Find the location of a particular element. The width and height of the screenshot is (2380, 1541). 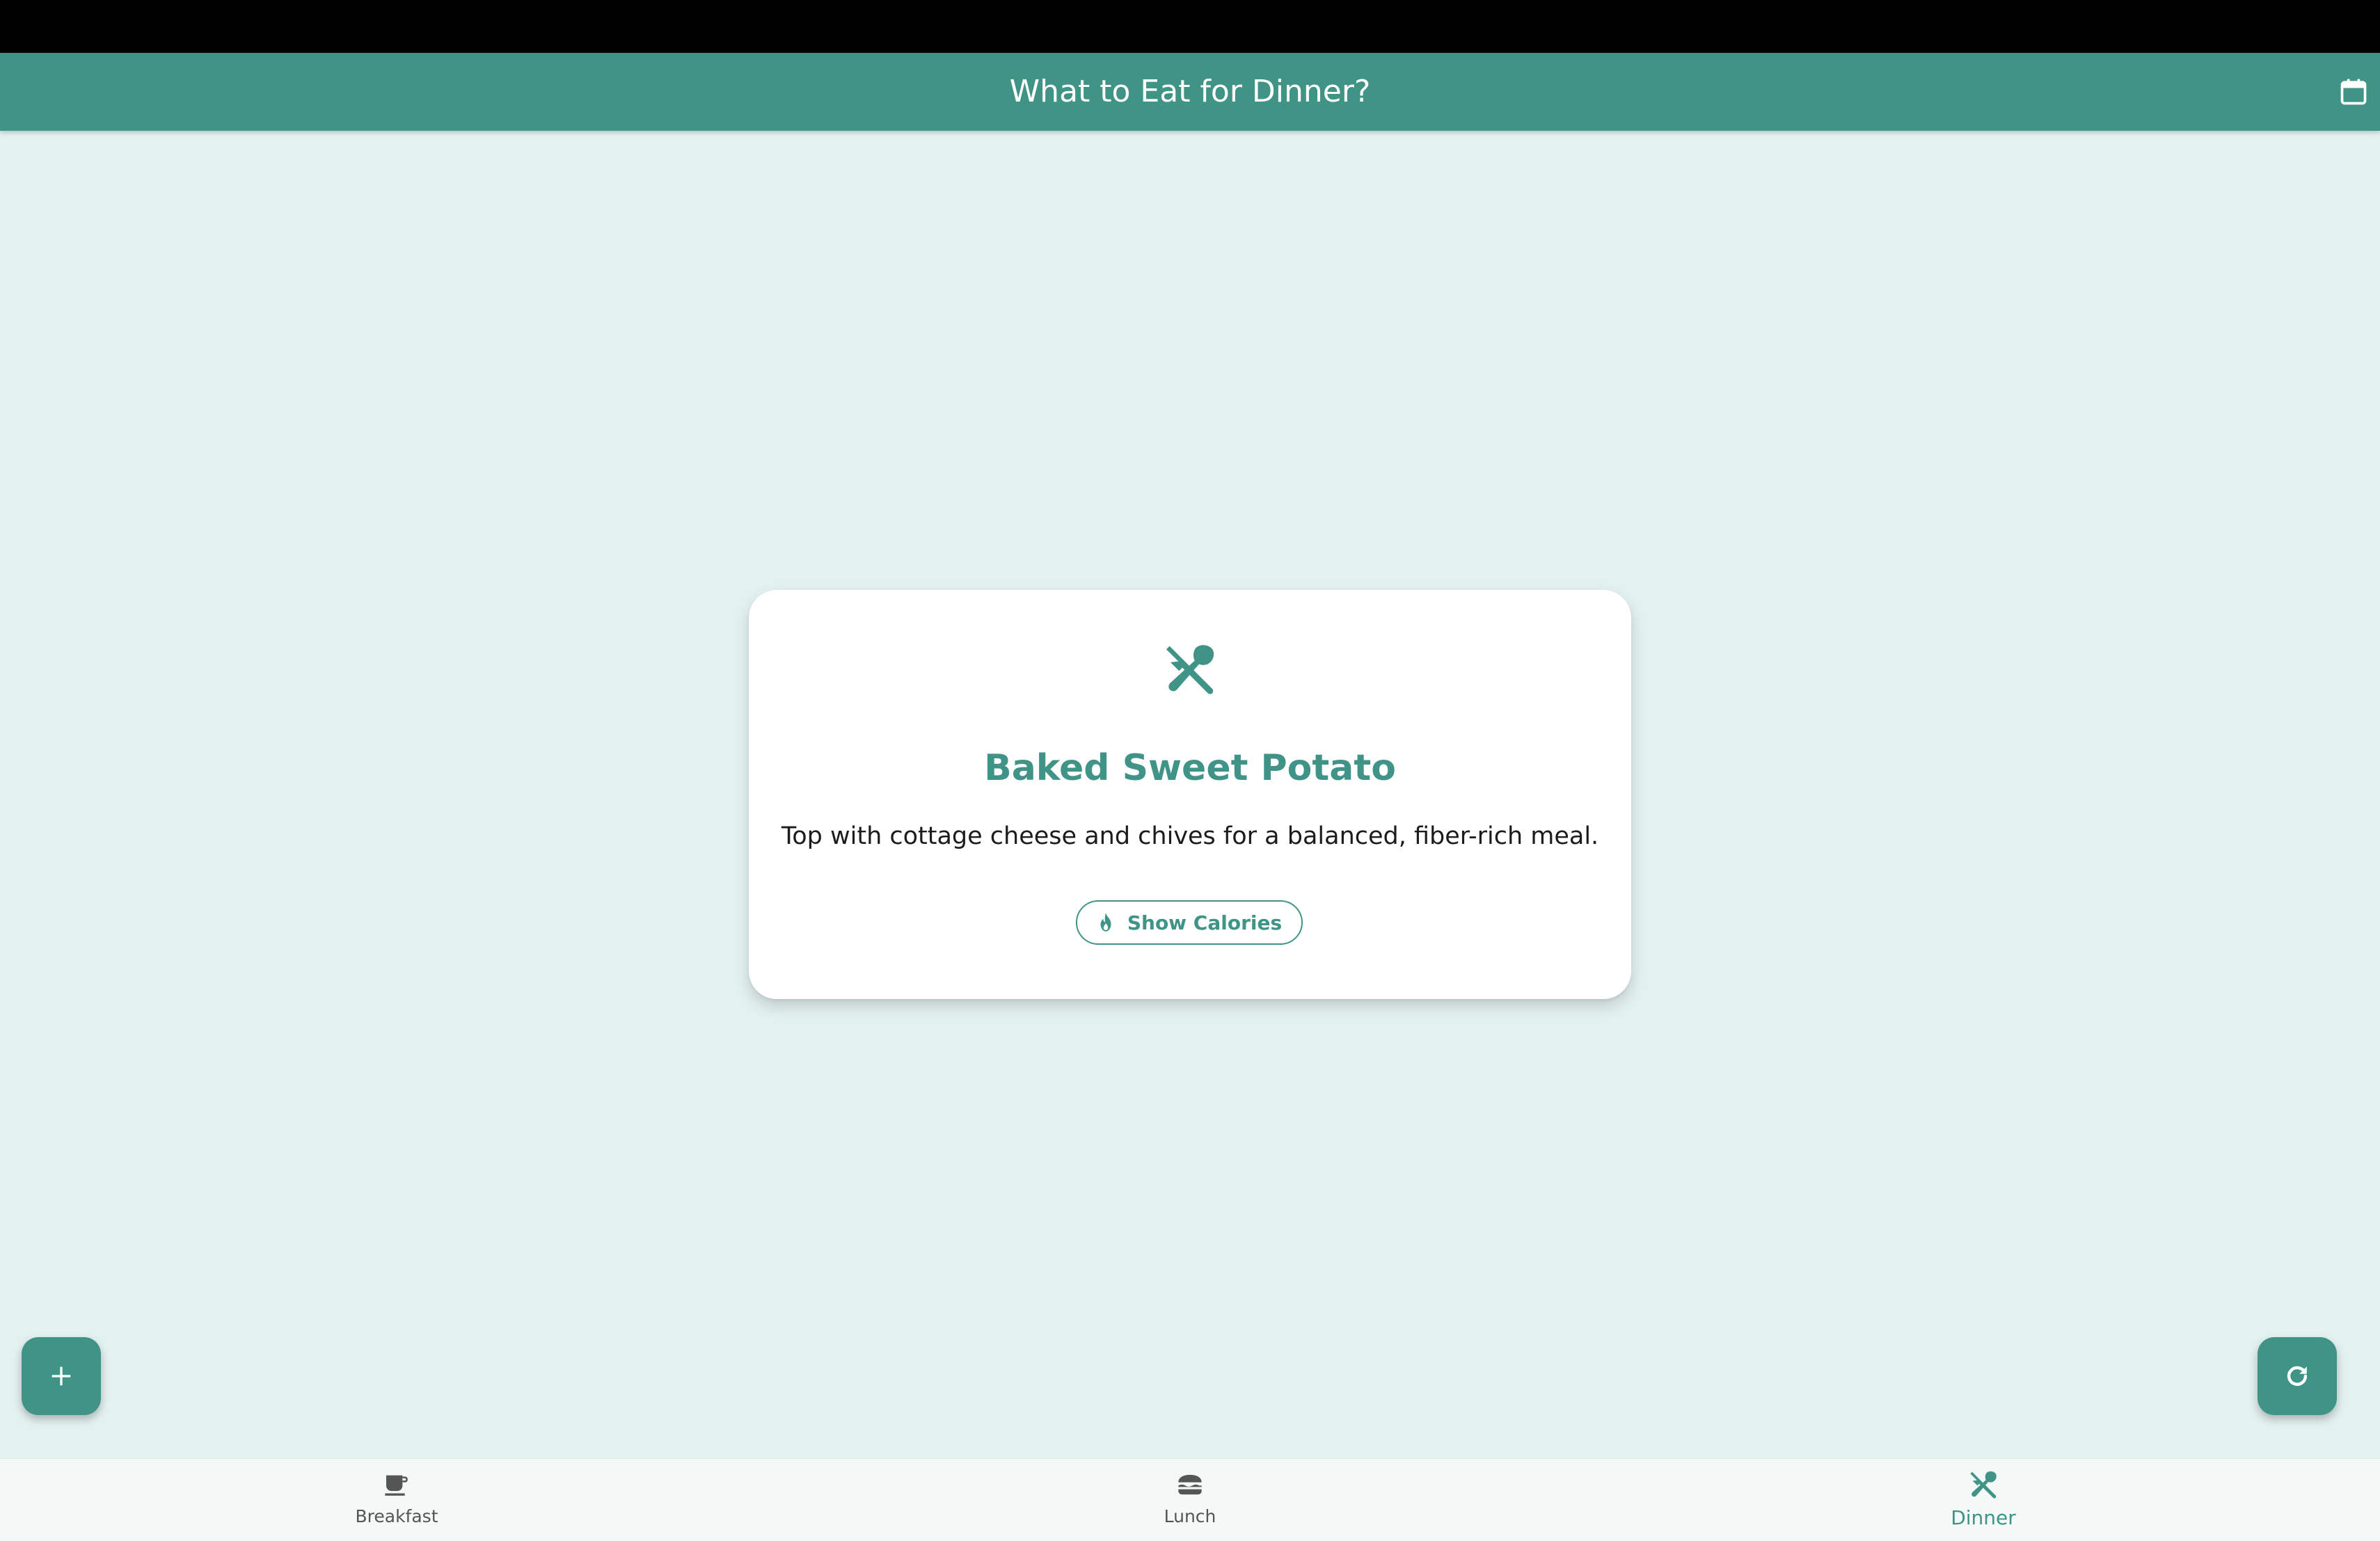

app-bar: What to Eat for Dinner? is located at coordinates (1190, 92).